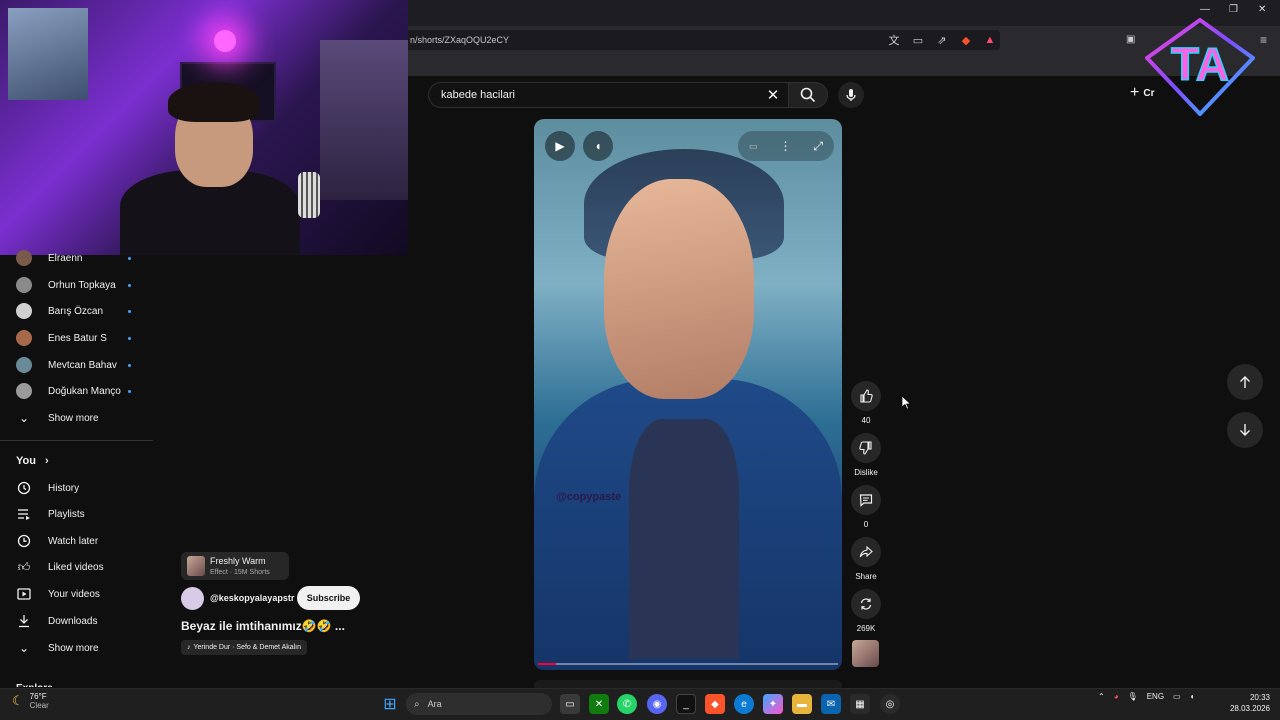 The width and height of the screenshot is (1280, 720). I want to click on next-short-peek, so click(688, 684).